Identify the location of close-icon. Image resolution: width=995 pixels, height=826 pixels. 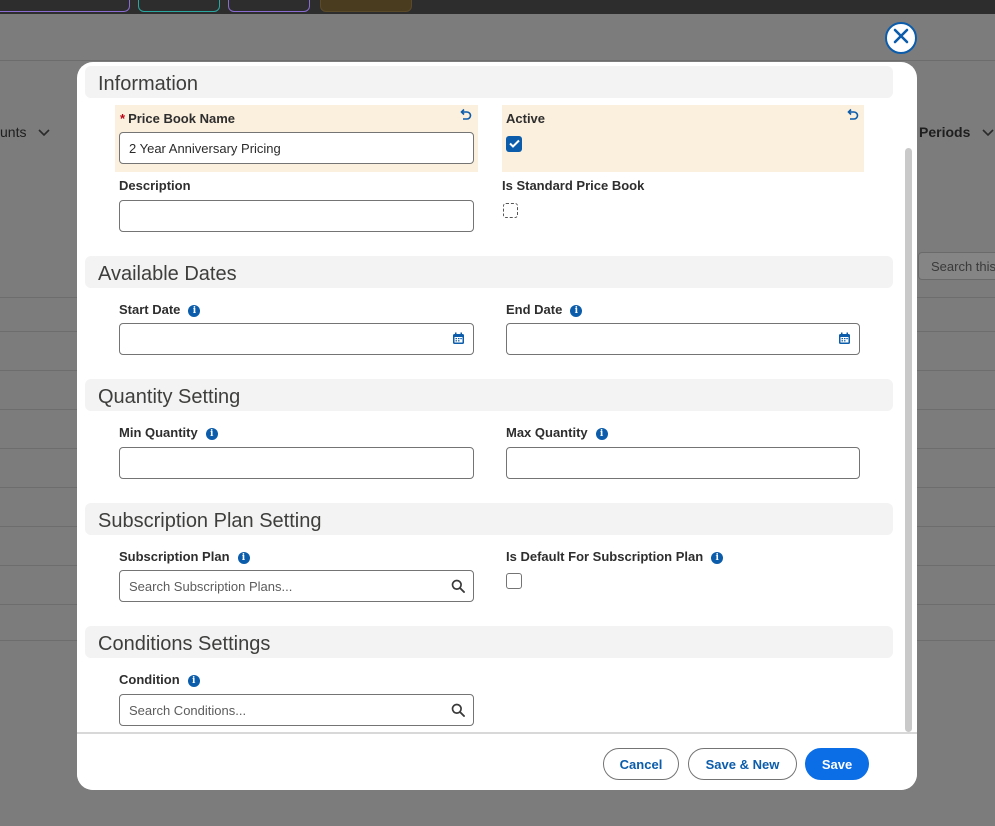
(901, 38).